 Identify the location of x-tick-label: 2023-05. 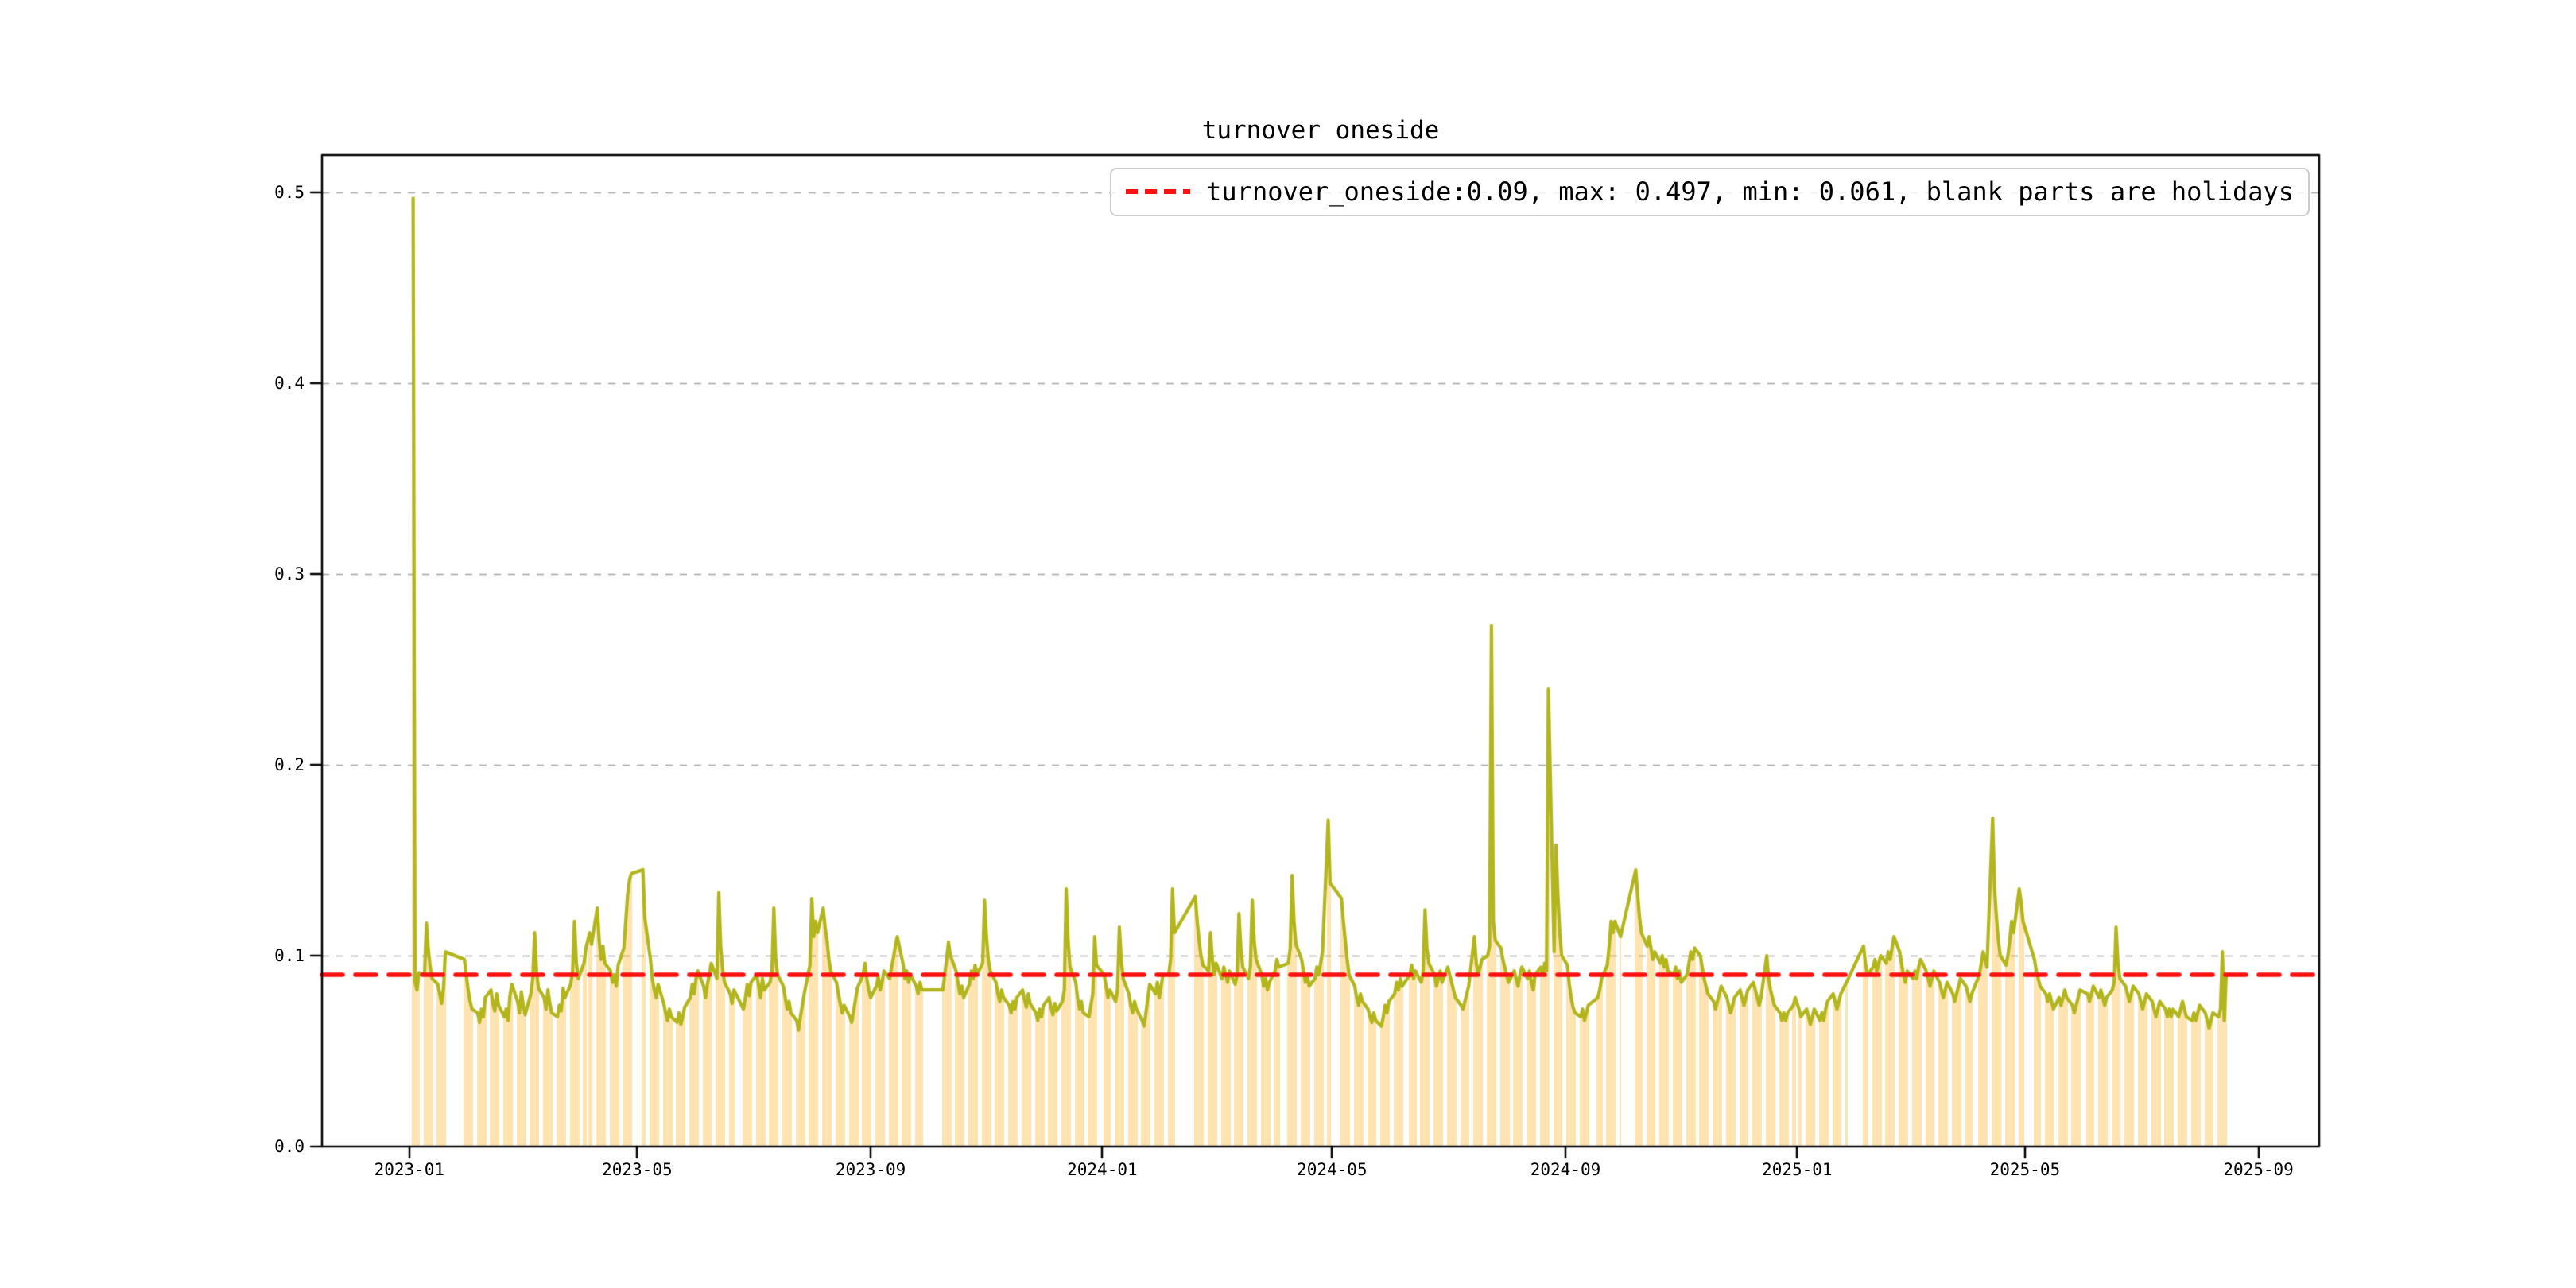
(638, 1169).